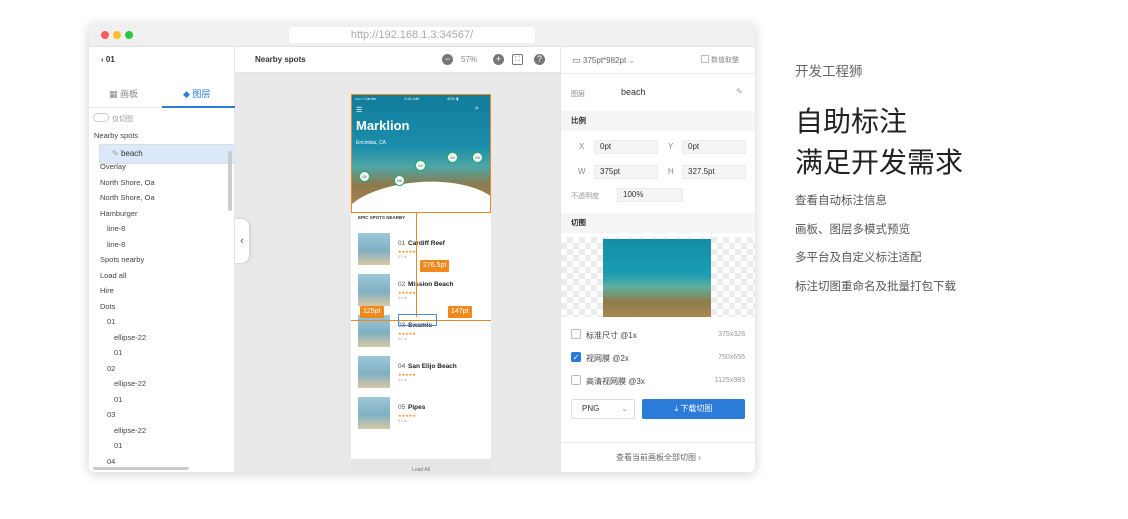 The width and height of the screenshot is (1128, 519). What do you see at coordinates (129, 94) in the screenshot?
I see `tab-artboard-label: 画板` at bounding box center [129, 94].